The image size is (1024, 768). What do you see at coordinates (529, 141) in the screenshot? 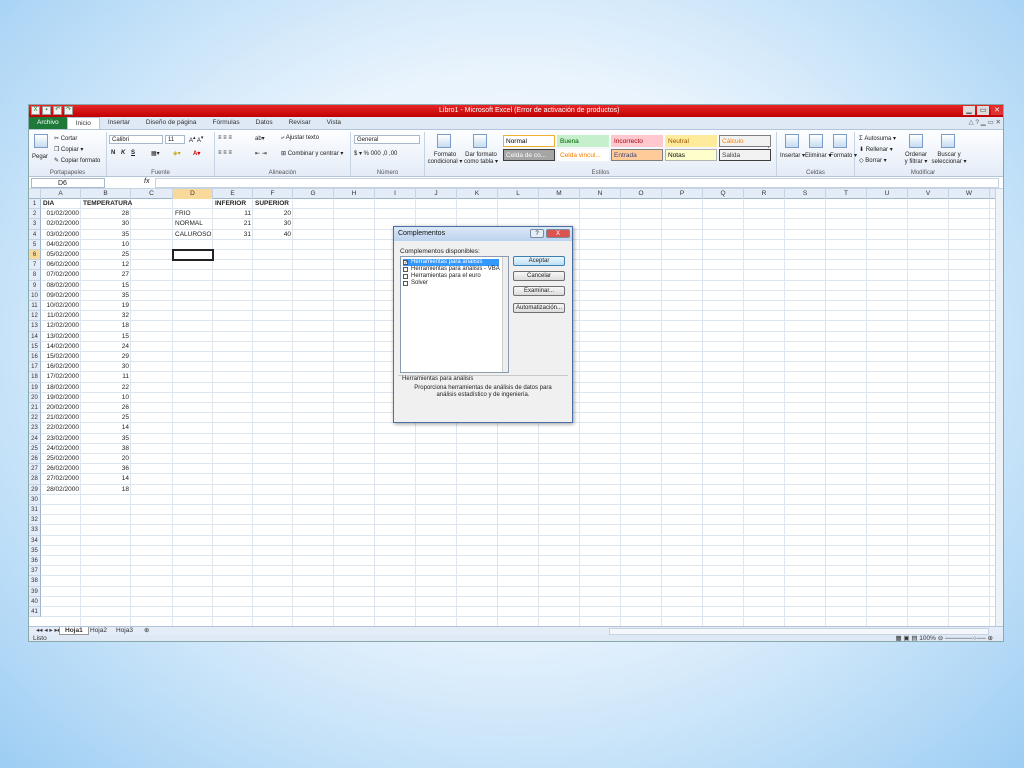
I see `cell-style-0: Normal` at bounding box center [529, 141].